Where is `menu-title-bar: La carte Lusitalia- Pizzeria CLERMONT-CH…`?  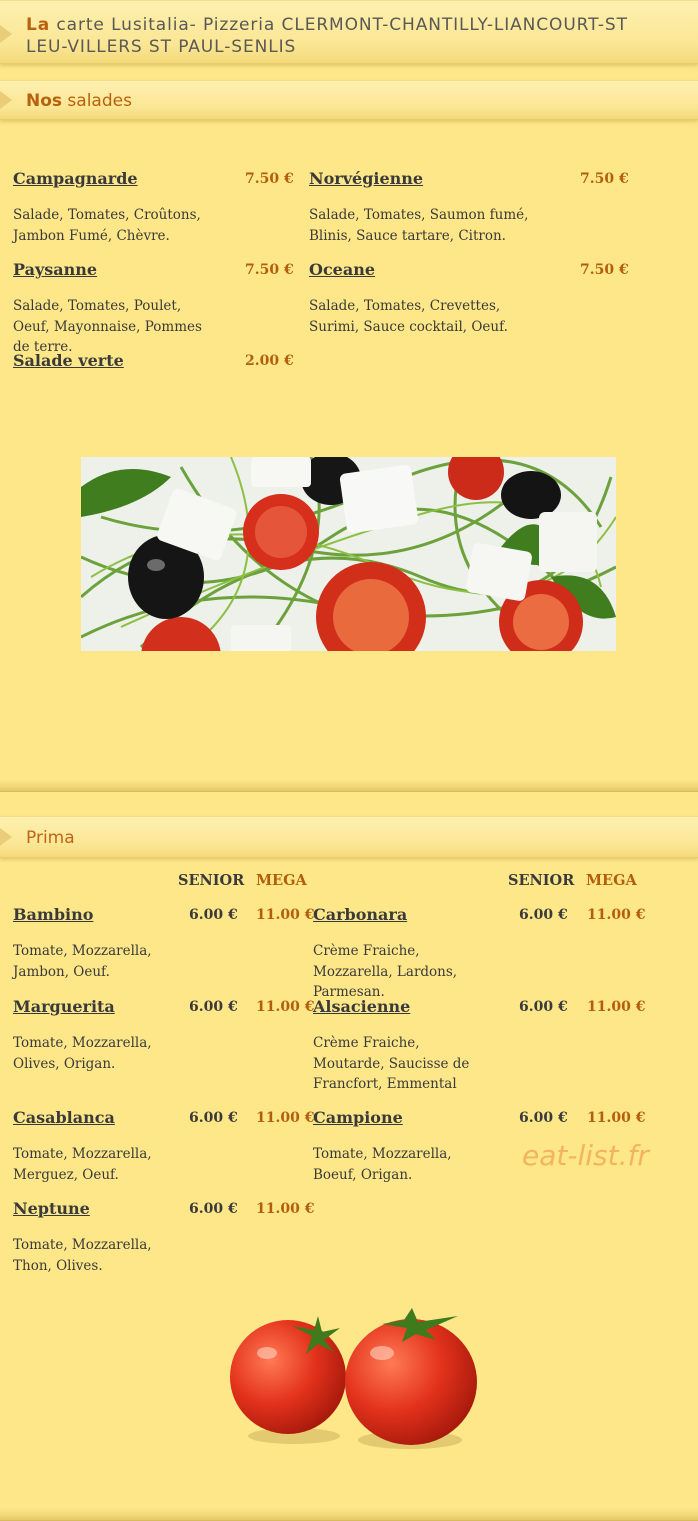 menu-title-bar: La carte Lusitalia- Pizzeria CLERMONT-CH… is located at coordinates (349, 32).